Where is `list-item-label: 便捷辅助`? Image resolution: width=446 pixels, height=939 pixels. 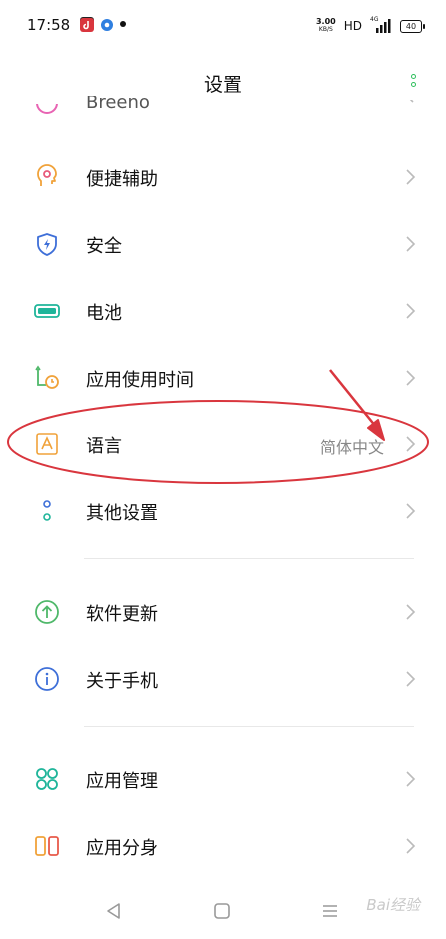
list-item-label: 便捷辅助 is located at coordinates (122, 179).